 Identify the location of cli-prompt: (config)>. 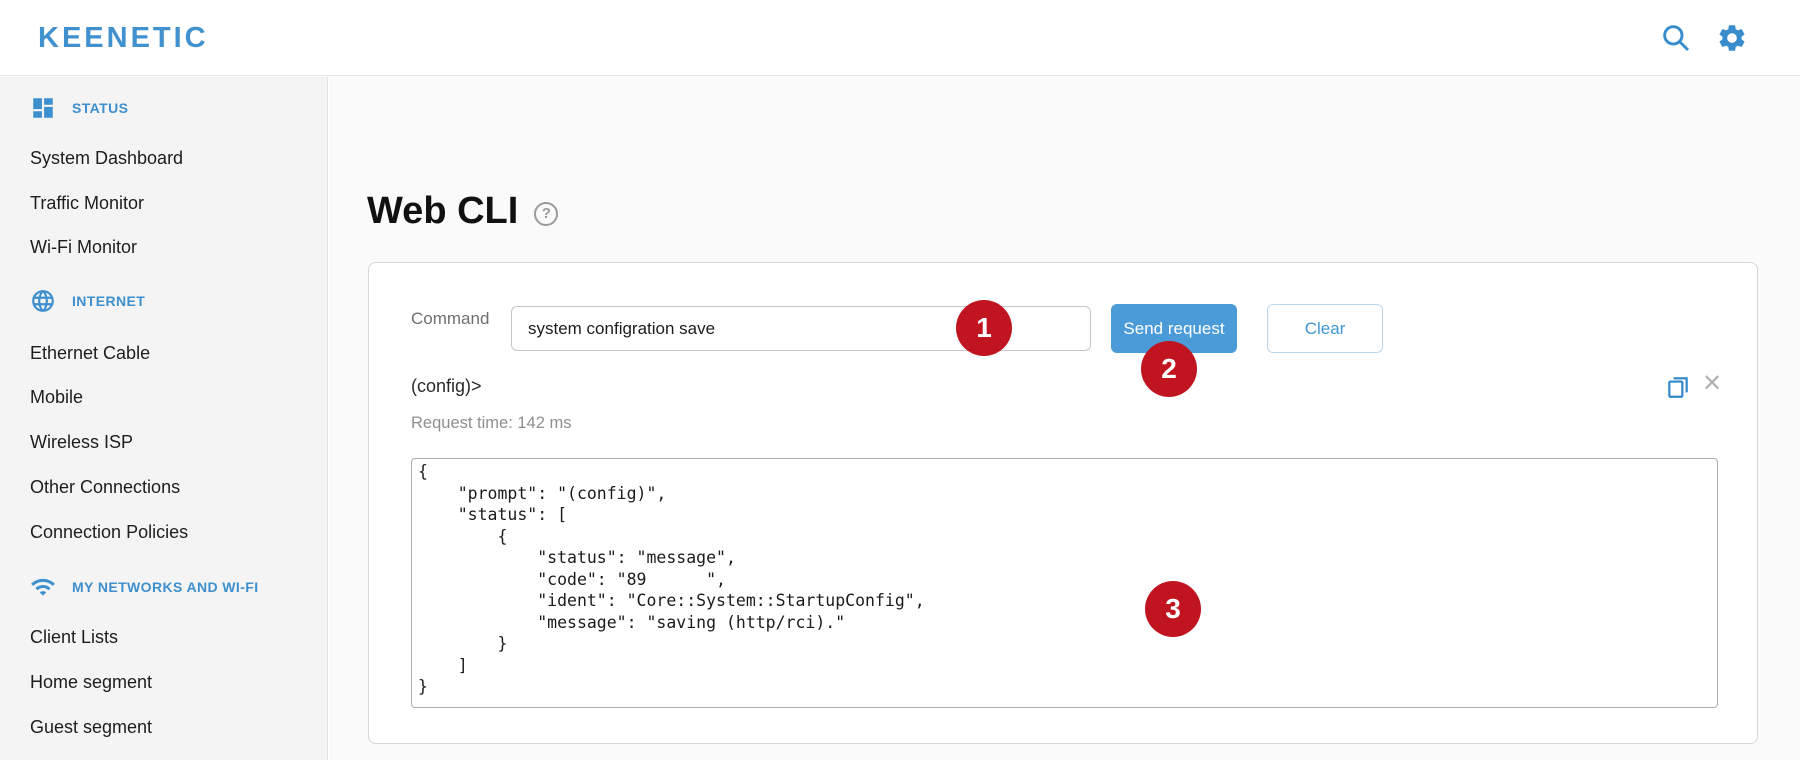
(446, 386).